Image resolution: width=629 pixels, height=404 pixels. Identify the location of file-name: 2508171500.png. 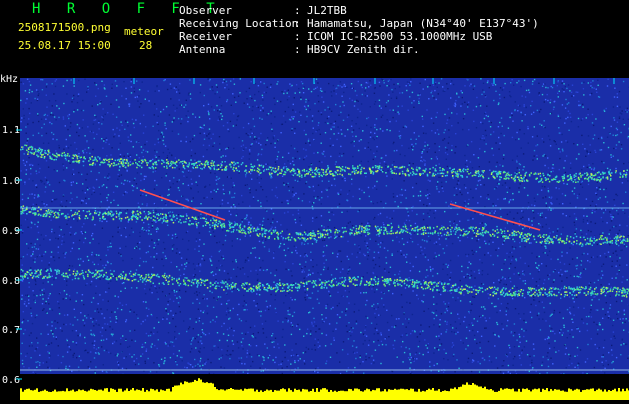
(64, 27).